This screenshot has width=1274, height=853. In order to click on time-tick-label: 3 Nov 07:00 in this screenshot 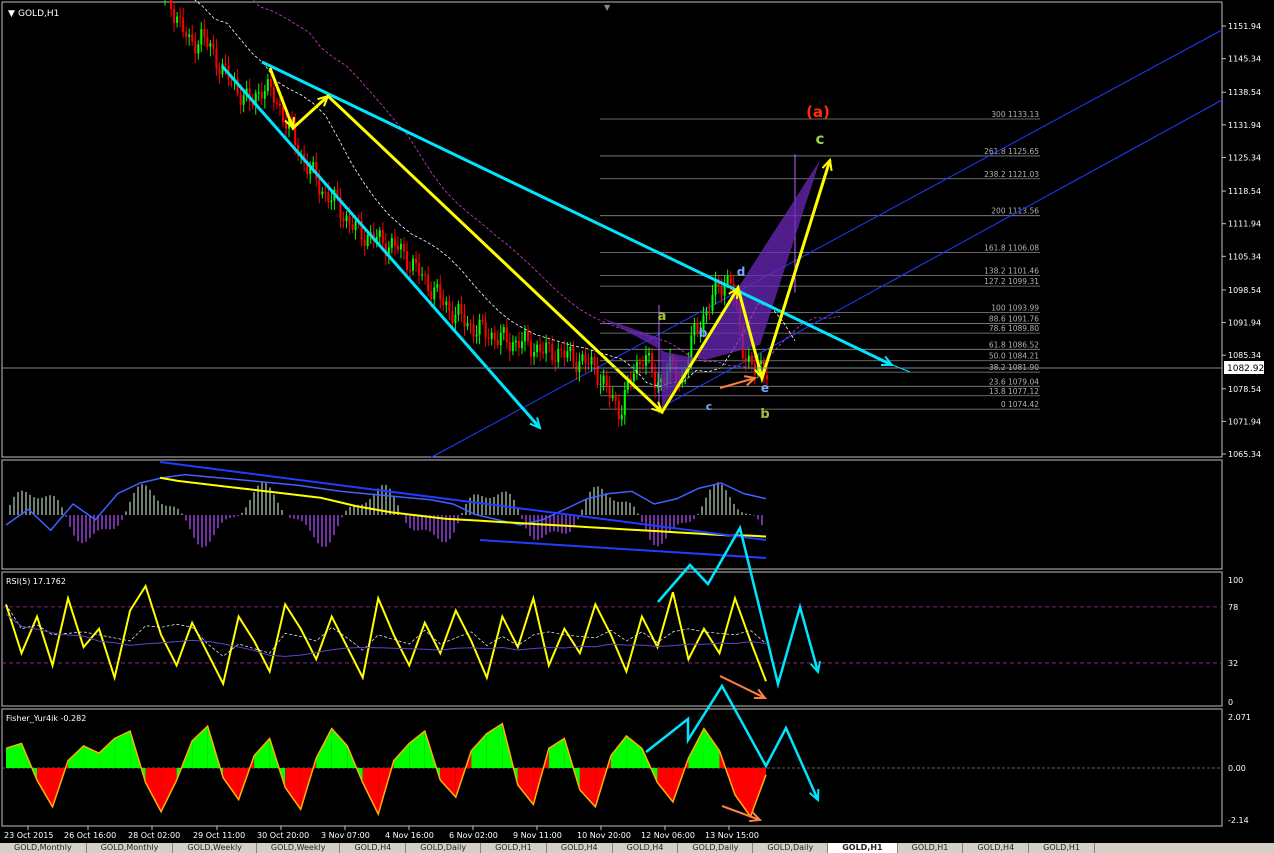, I will do `click(345, 835)`.